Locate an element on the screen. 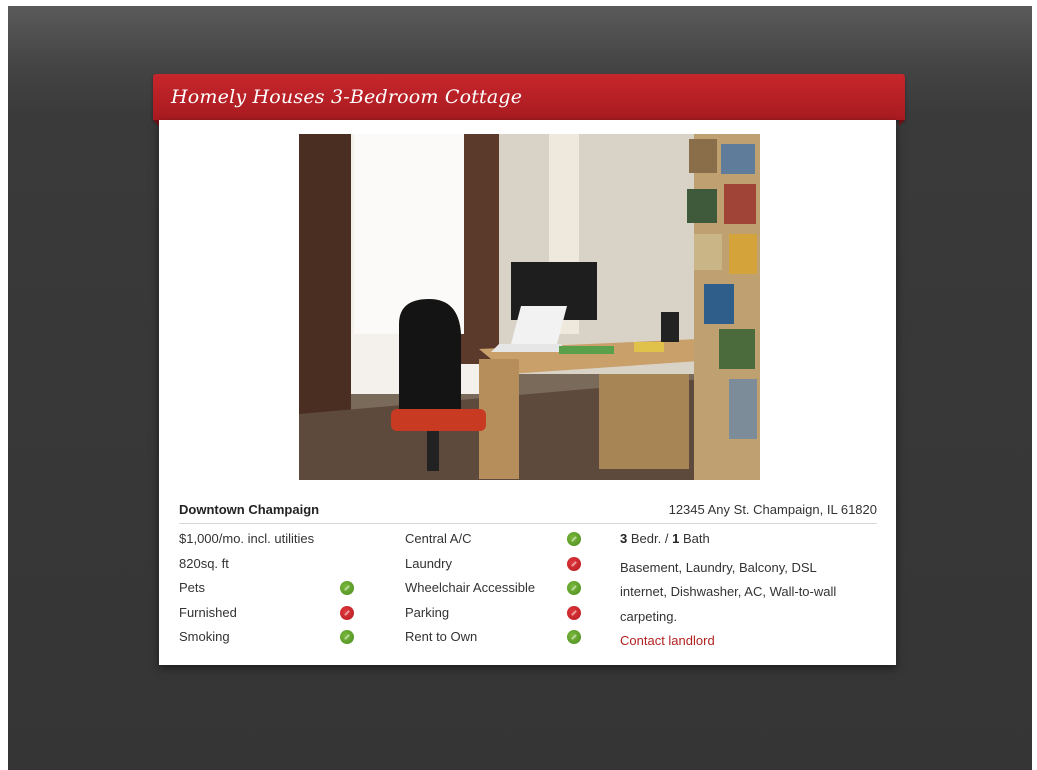  amenity-label: Pets is located at coordinates (192, 587).